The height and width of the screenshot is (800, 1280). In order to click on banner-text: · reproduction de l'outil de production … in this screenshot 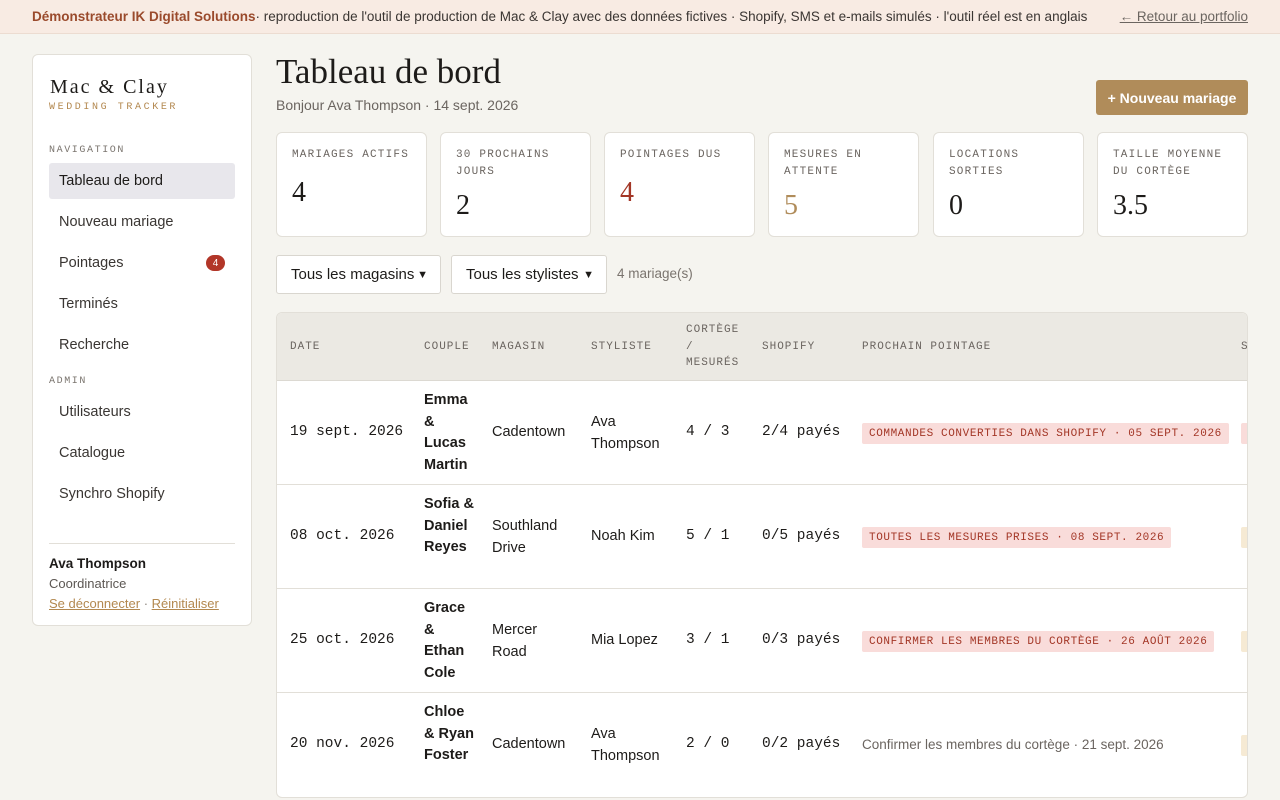, I will do `click(671, 16)`.